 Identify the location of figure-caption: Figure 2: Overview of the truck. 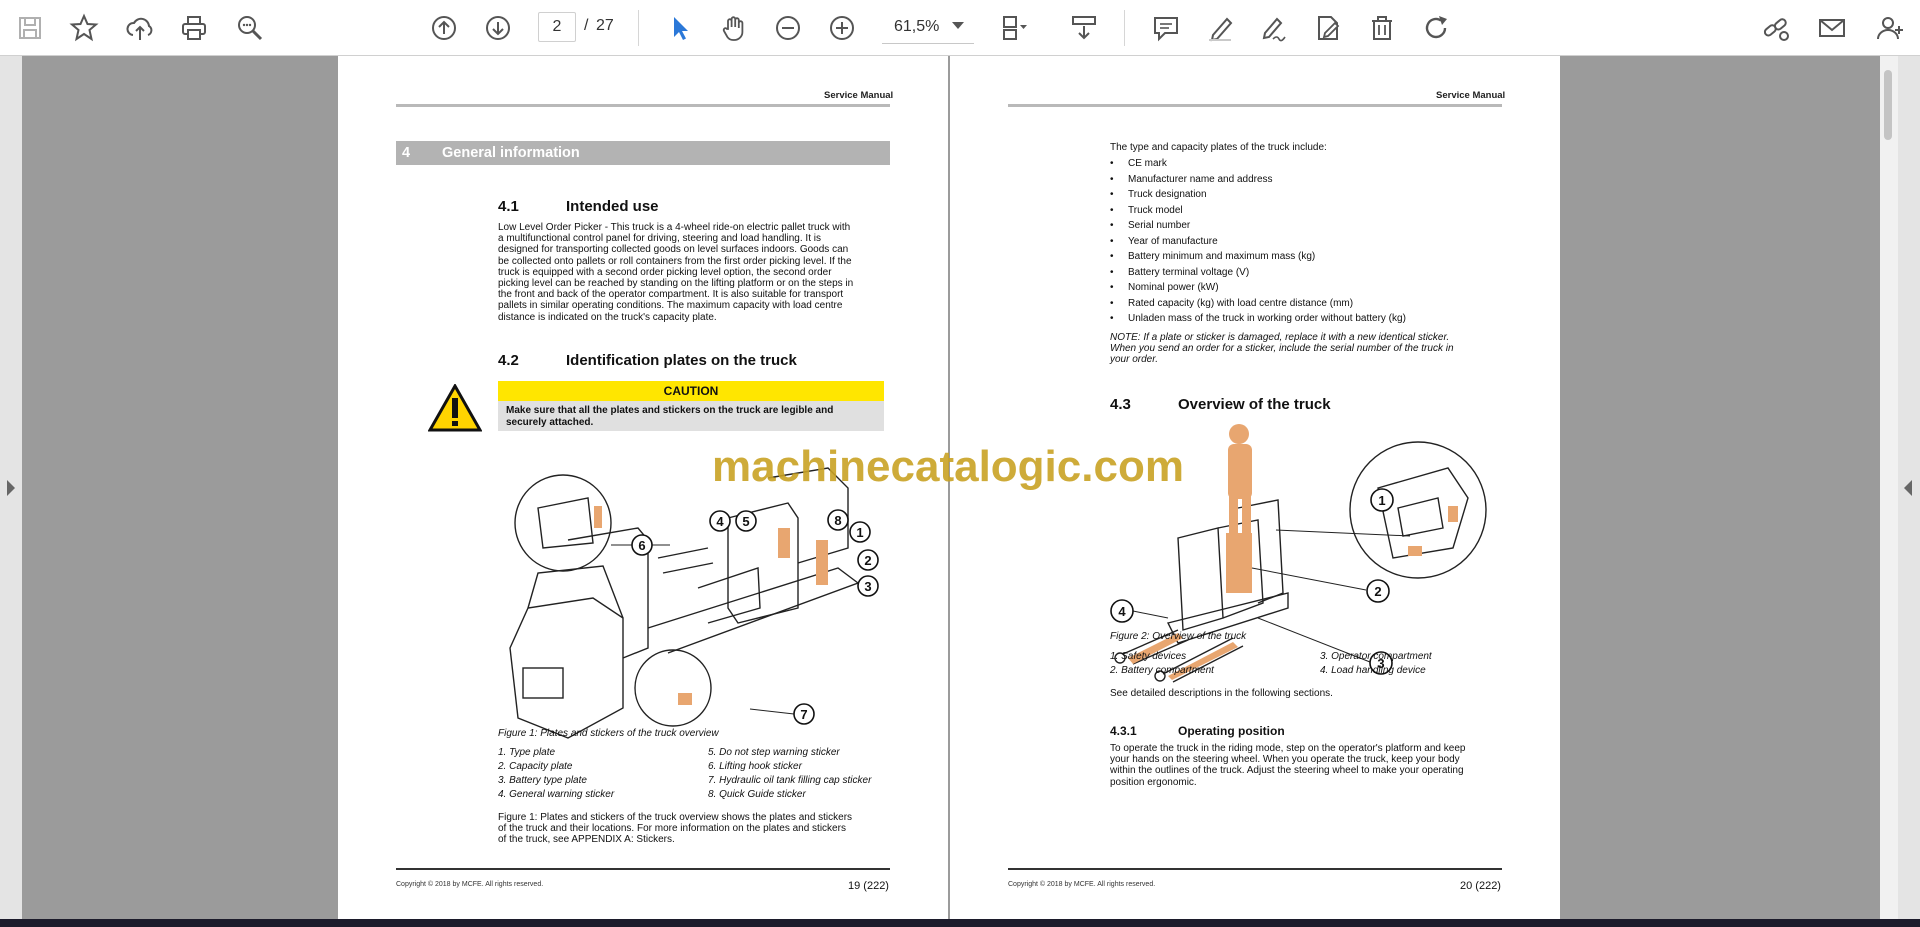
(1178, 636).